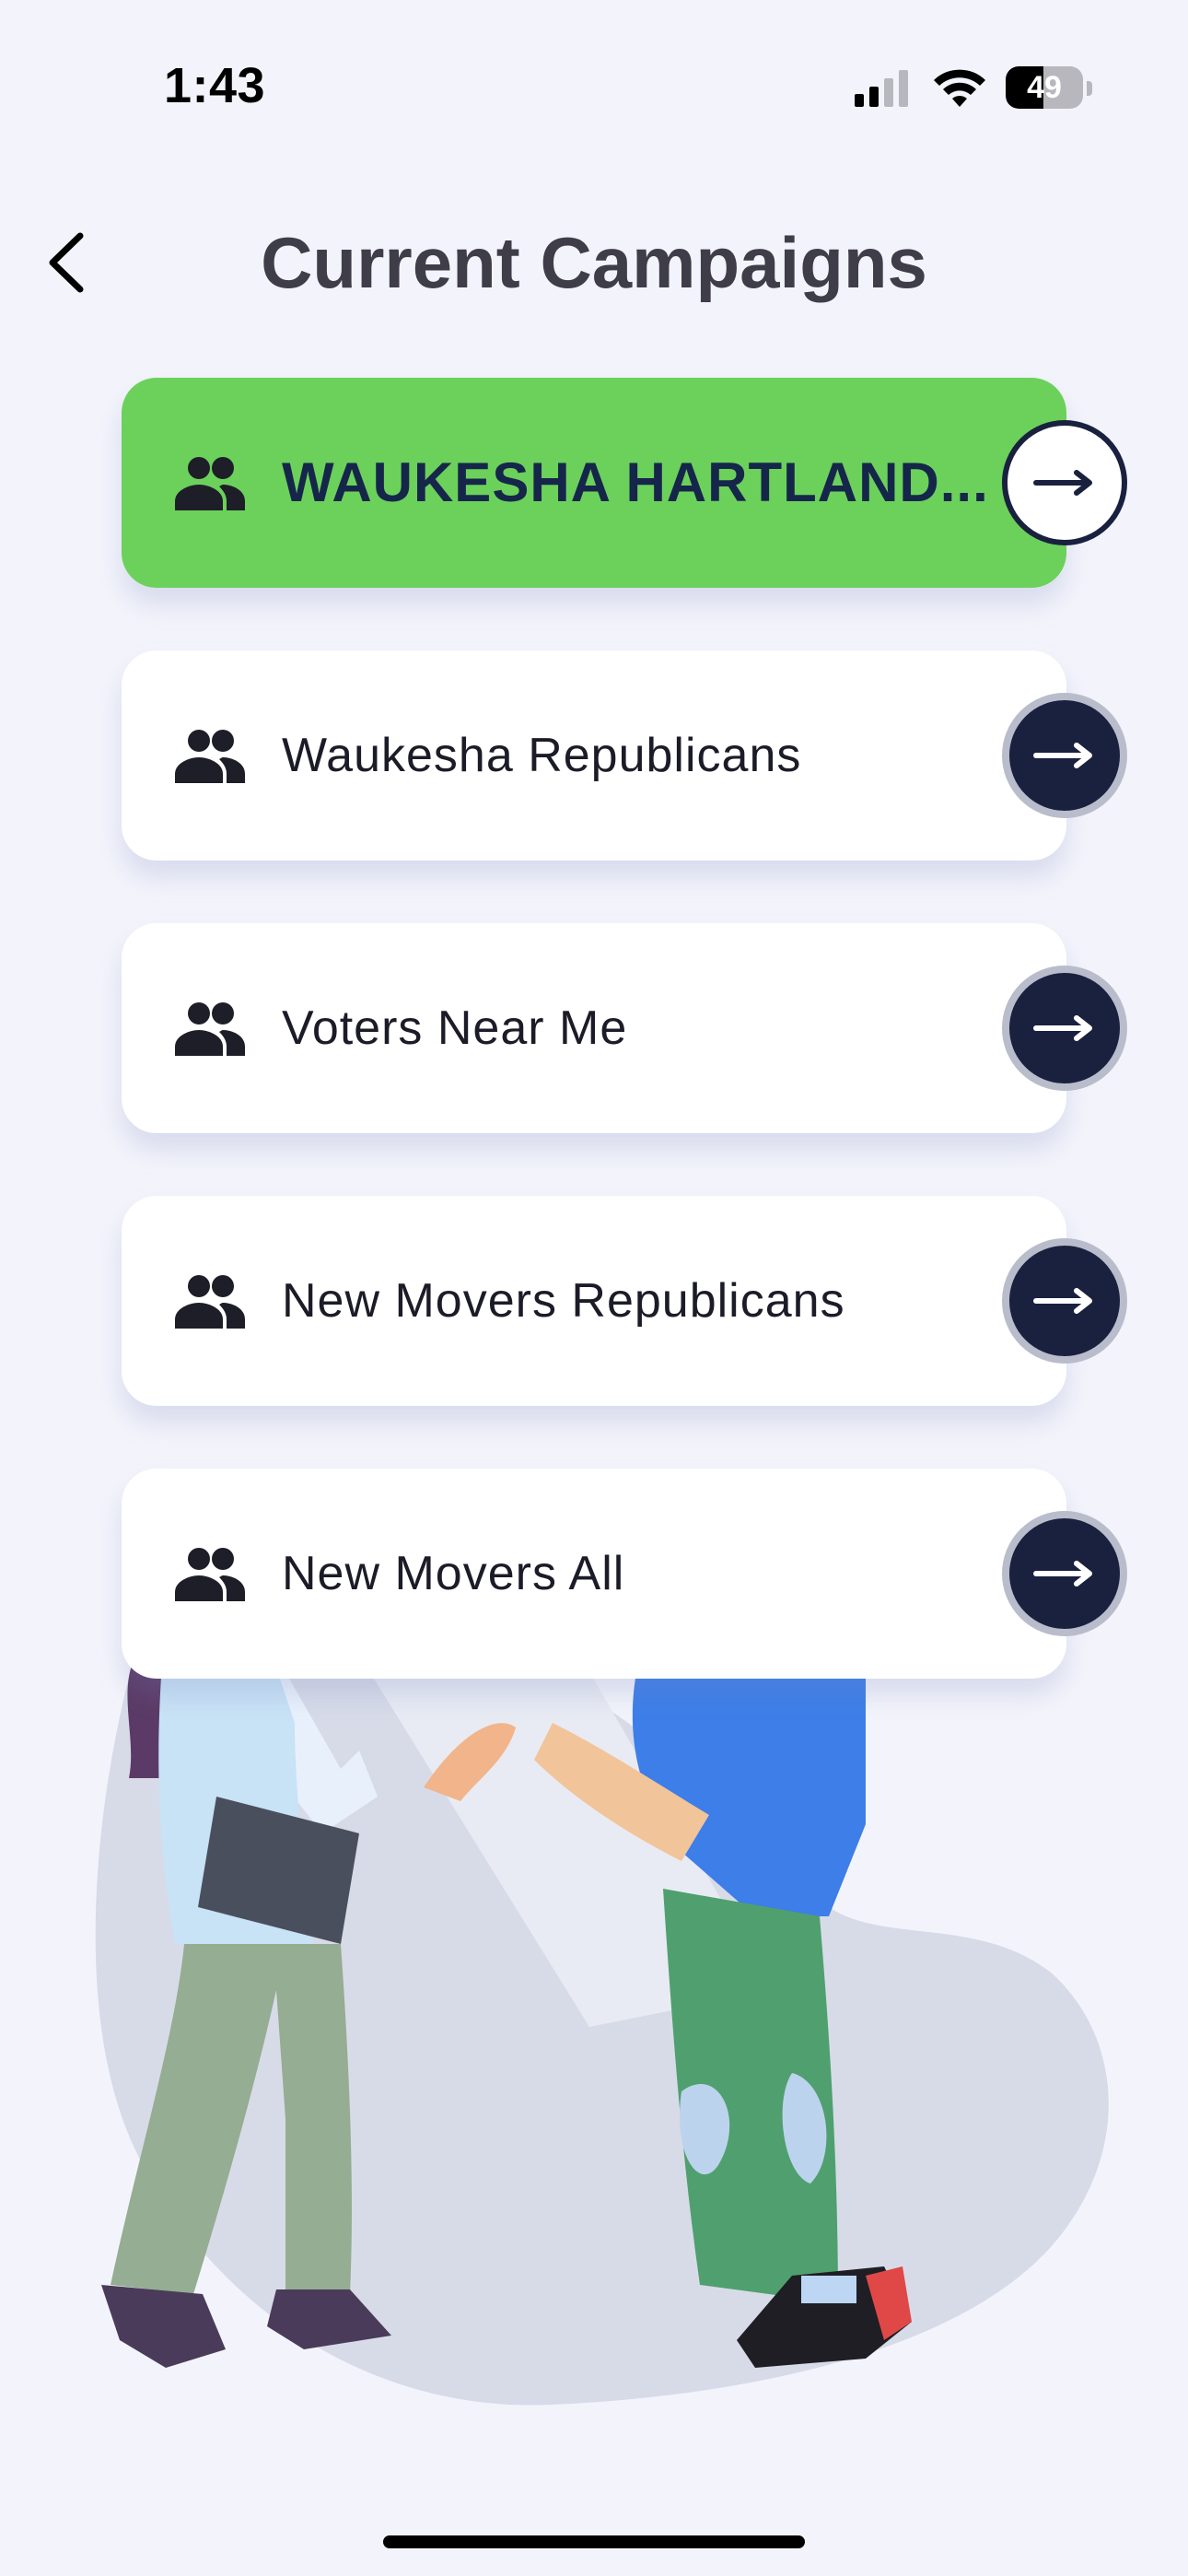 Image resolution: width=1188 pixels, height=2576 pixels. What do you see at coordinates (624, 1574) in the screenshot?
I see `campaign-card-5: New Movers All` at bounding box center [624, 1574].